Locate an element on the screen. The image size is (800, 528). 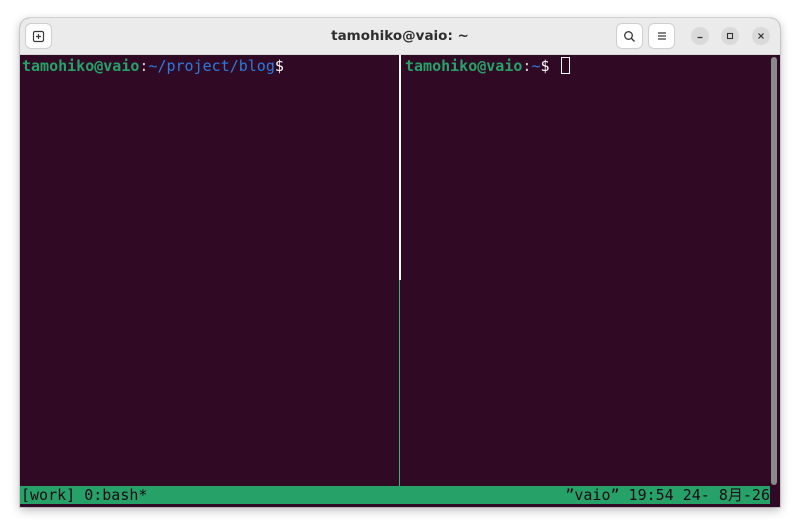
search-button is located at coordinates (629, 36).